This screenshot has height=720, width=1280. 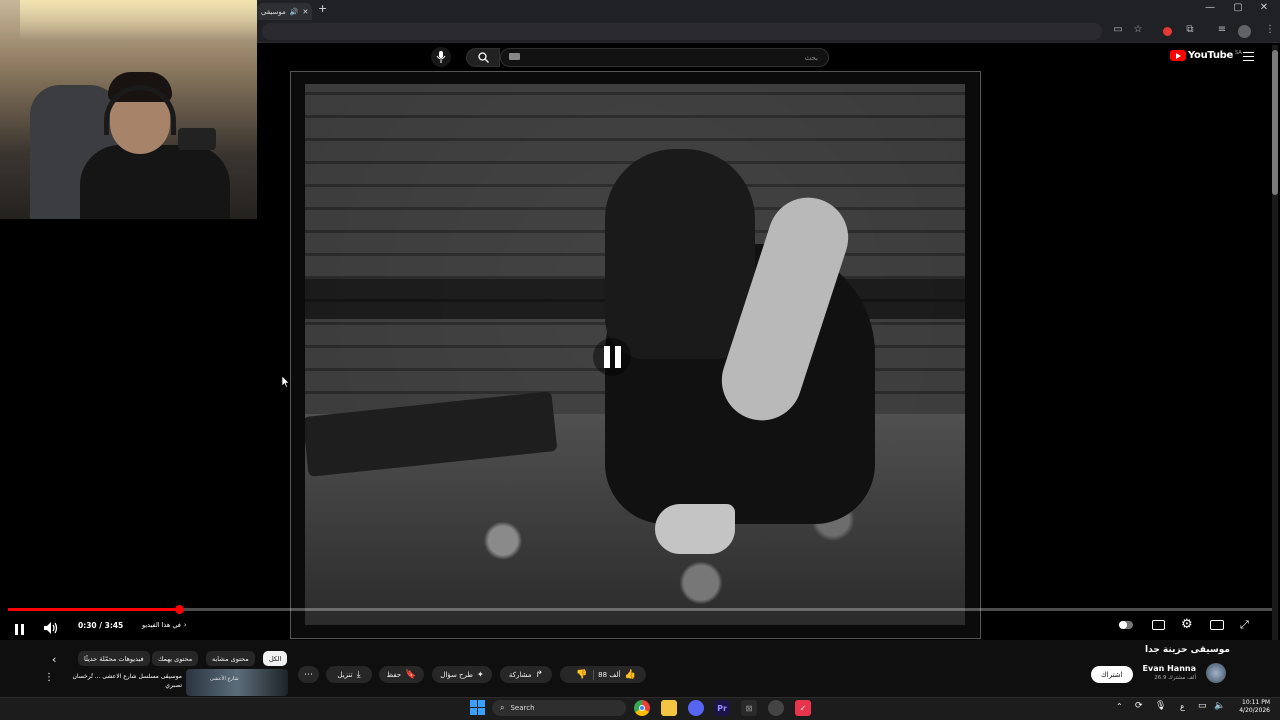 I want to click on browser-tab: موسيقى 🔊 ✕, so click(x=284, y=11).